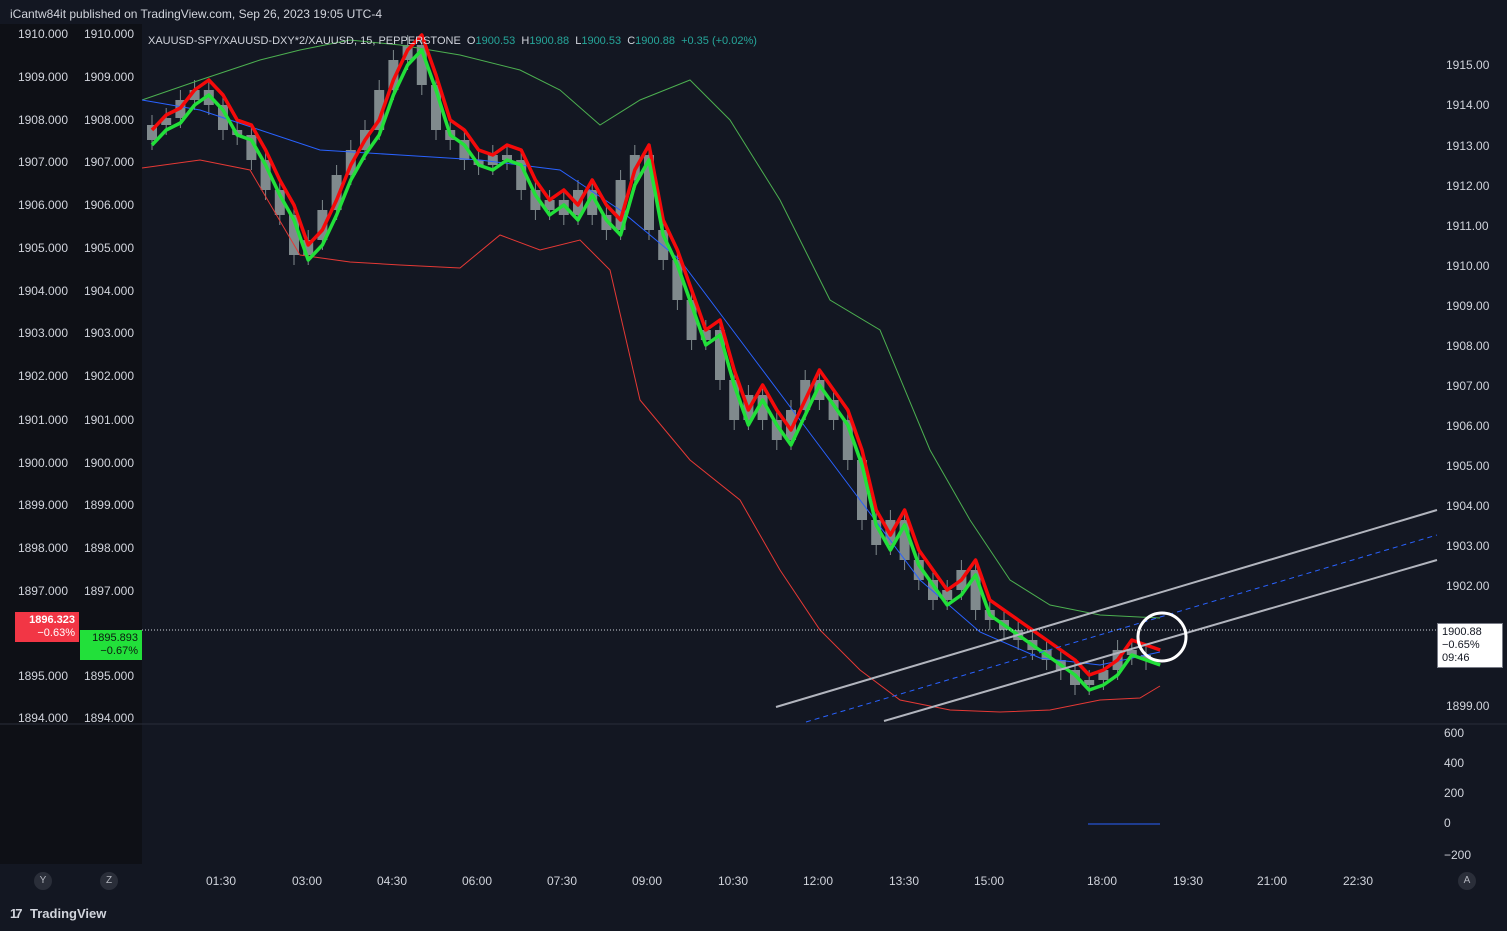 The height and width of the screenshot is (931, 1507). What do you see at coordinates (818, 881) in the screenshot?
I see `time-axis-tick: 12:00` at bounding box center [818, 881].